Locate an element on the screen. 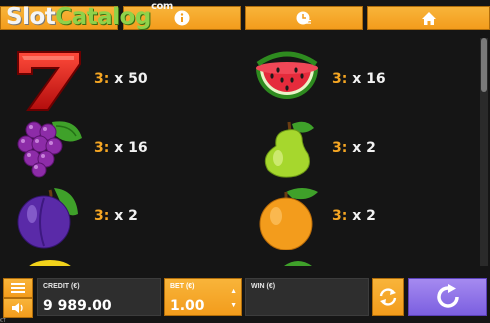 This screenshot has width=490, height=323. watermark-suffix: com is located at coordinates (162, 6).